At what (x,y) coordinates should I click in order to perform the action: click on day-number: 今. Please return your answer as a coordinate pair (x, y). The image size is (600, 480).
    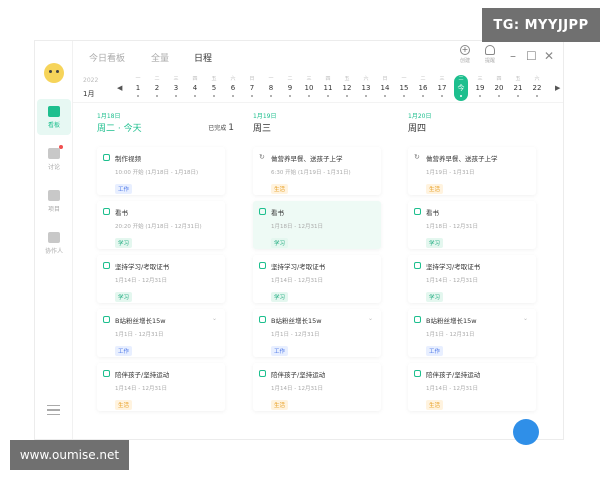
    Looking at the image, I should click on (461, 88).